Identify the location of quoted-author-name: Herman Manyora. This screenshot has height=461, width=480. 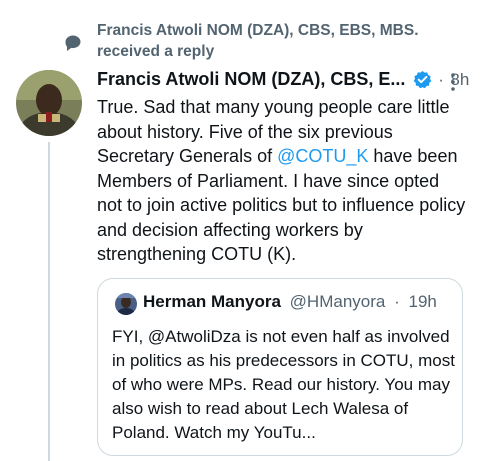
(212, 301).